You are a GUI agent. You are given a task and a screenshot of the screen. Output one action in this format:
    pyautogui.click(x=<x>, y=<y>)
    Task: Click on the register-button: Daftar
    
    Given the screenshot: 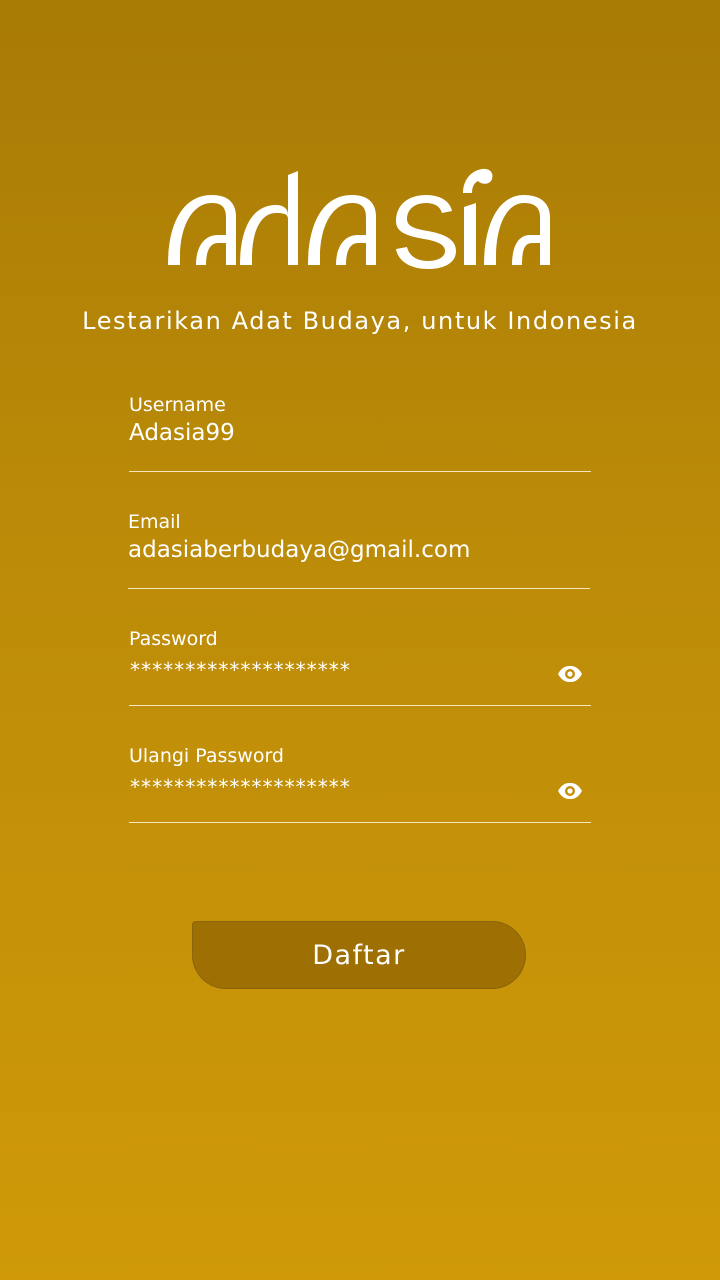 What is the action you would take?
    pyautogui.click(x=359, y=955)
    